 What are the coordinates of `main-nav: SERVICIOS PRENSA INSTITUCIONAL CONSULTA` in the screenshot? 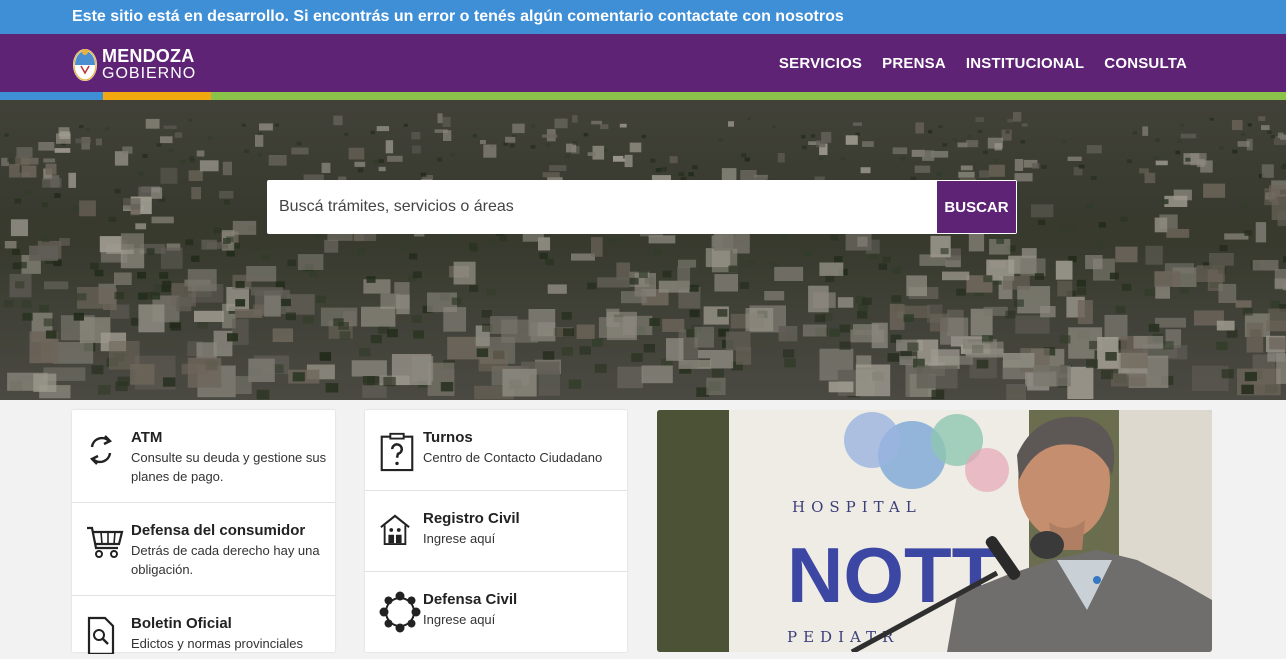 It's located at (983, 63).